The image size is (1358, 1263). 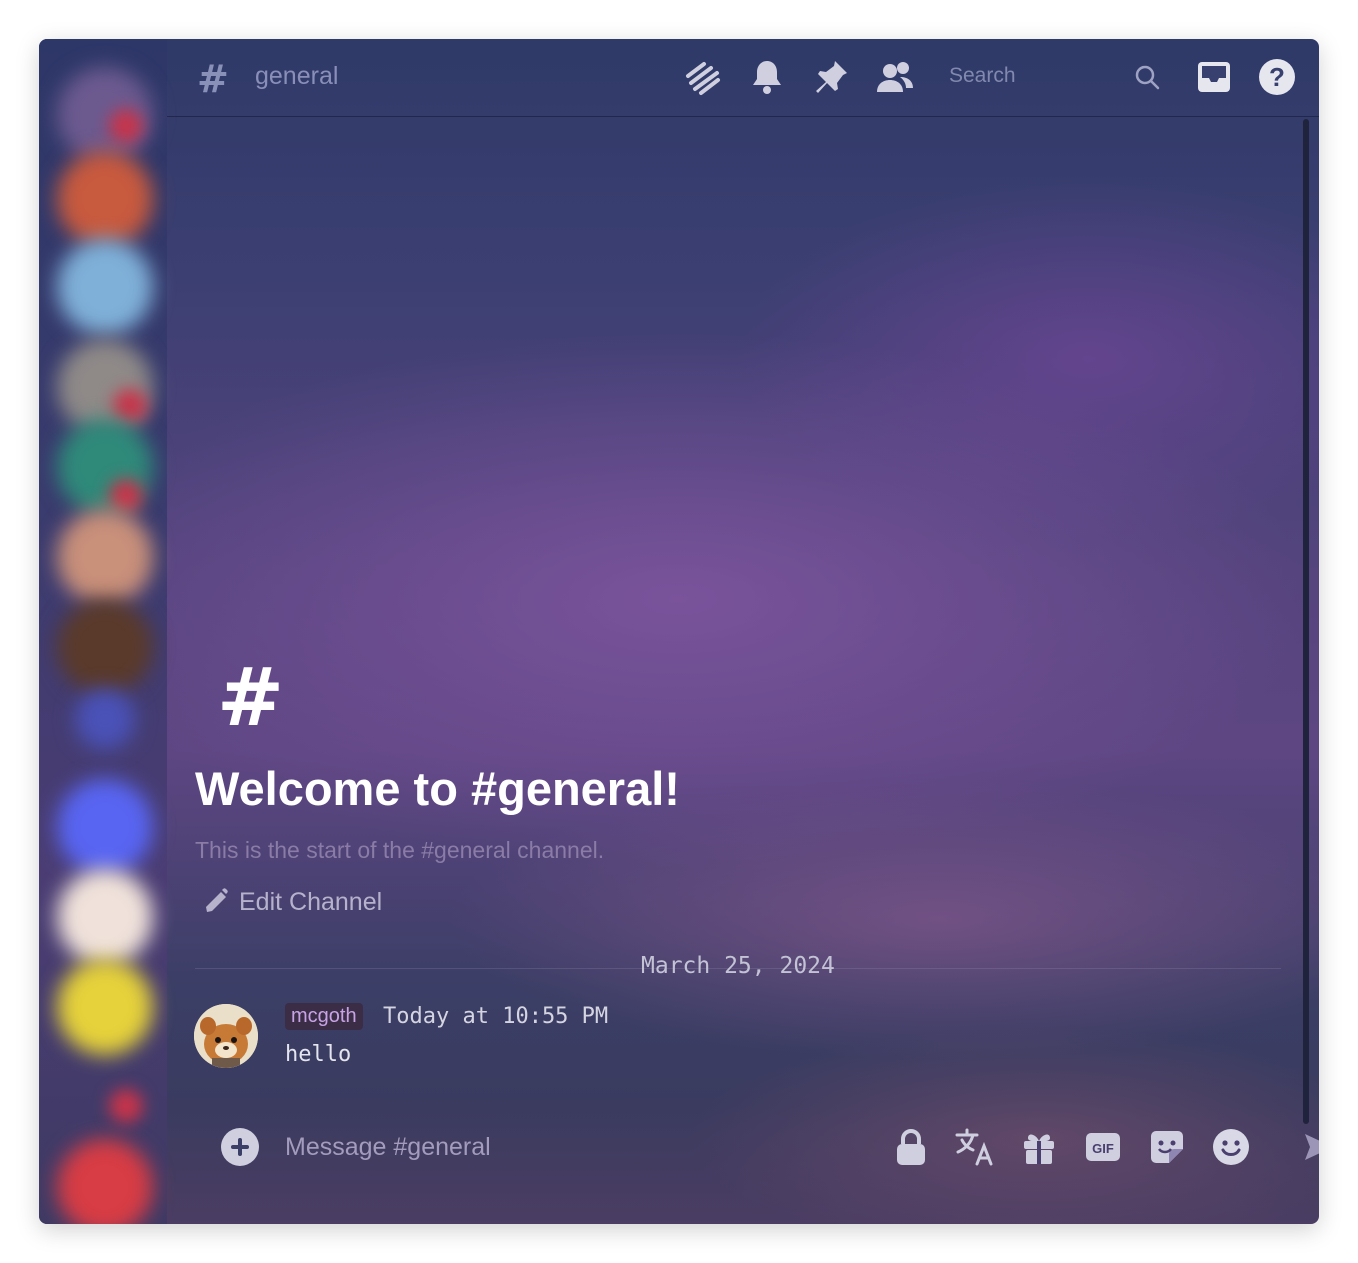 What do you see at coordinates (1306, 621) in the screenshot?
I see `scrollbar` at bounding box center [1306, 621].